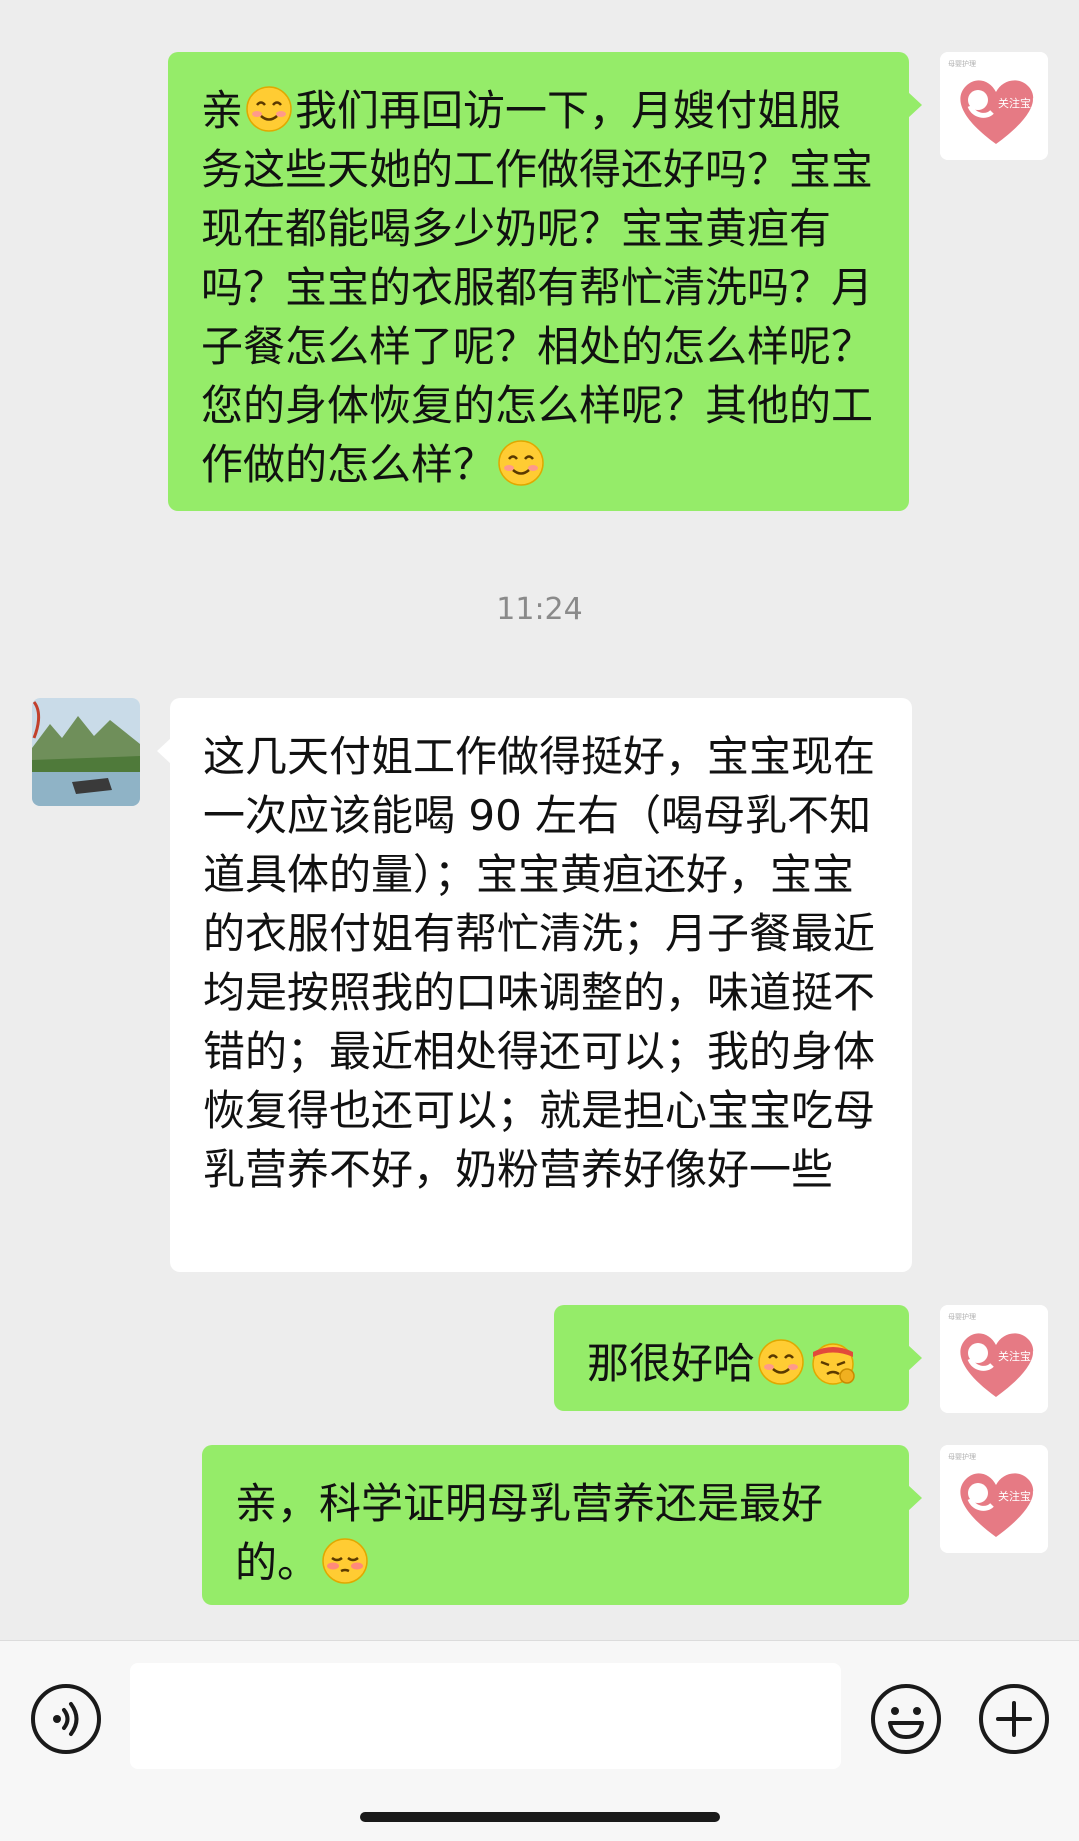 Image resolution: width=1079 pixels, height=1841 pixels. I want to click on voice-icon, so click(66, 1719).